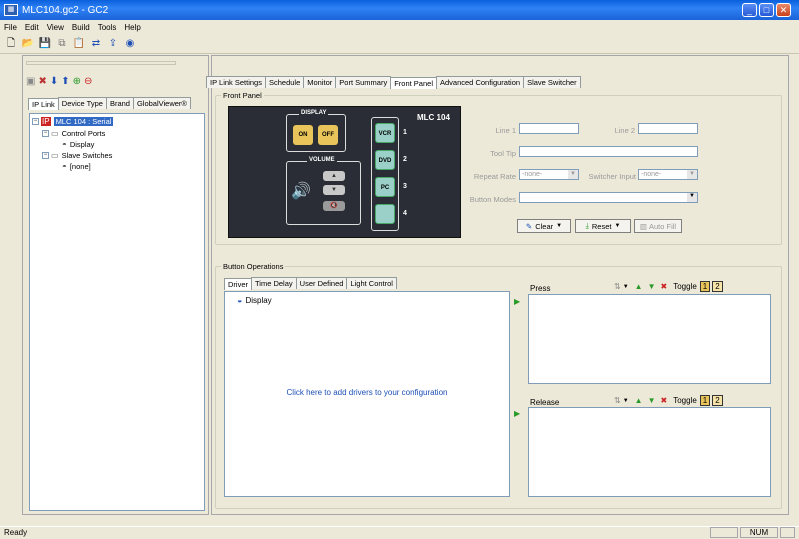 This screenshot has width=799, height=539. Describe the element at coordinates (668, 128) in the screenshot. I see `line2-input` at that location.